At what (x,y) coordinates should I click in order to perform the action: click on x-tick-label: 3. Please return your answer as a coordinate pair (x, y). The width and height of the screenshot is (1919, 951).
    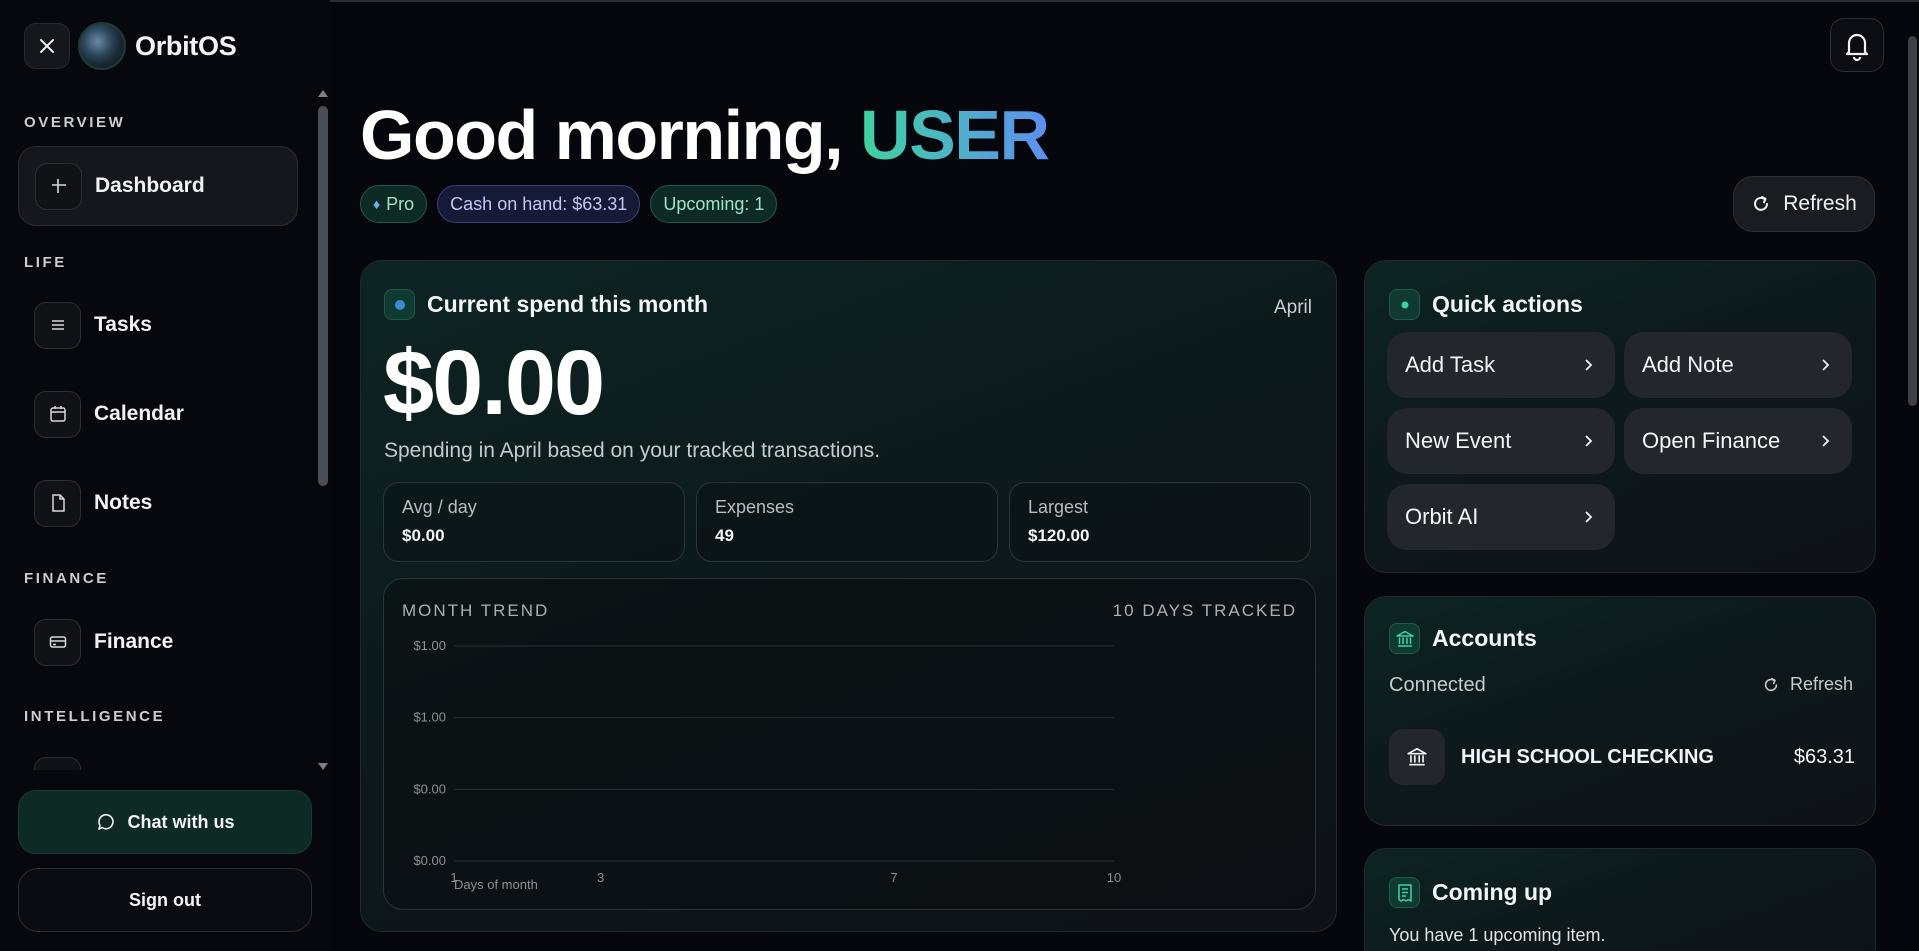
    Looking at the image, I should click on (600, 877).